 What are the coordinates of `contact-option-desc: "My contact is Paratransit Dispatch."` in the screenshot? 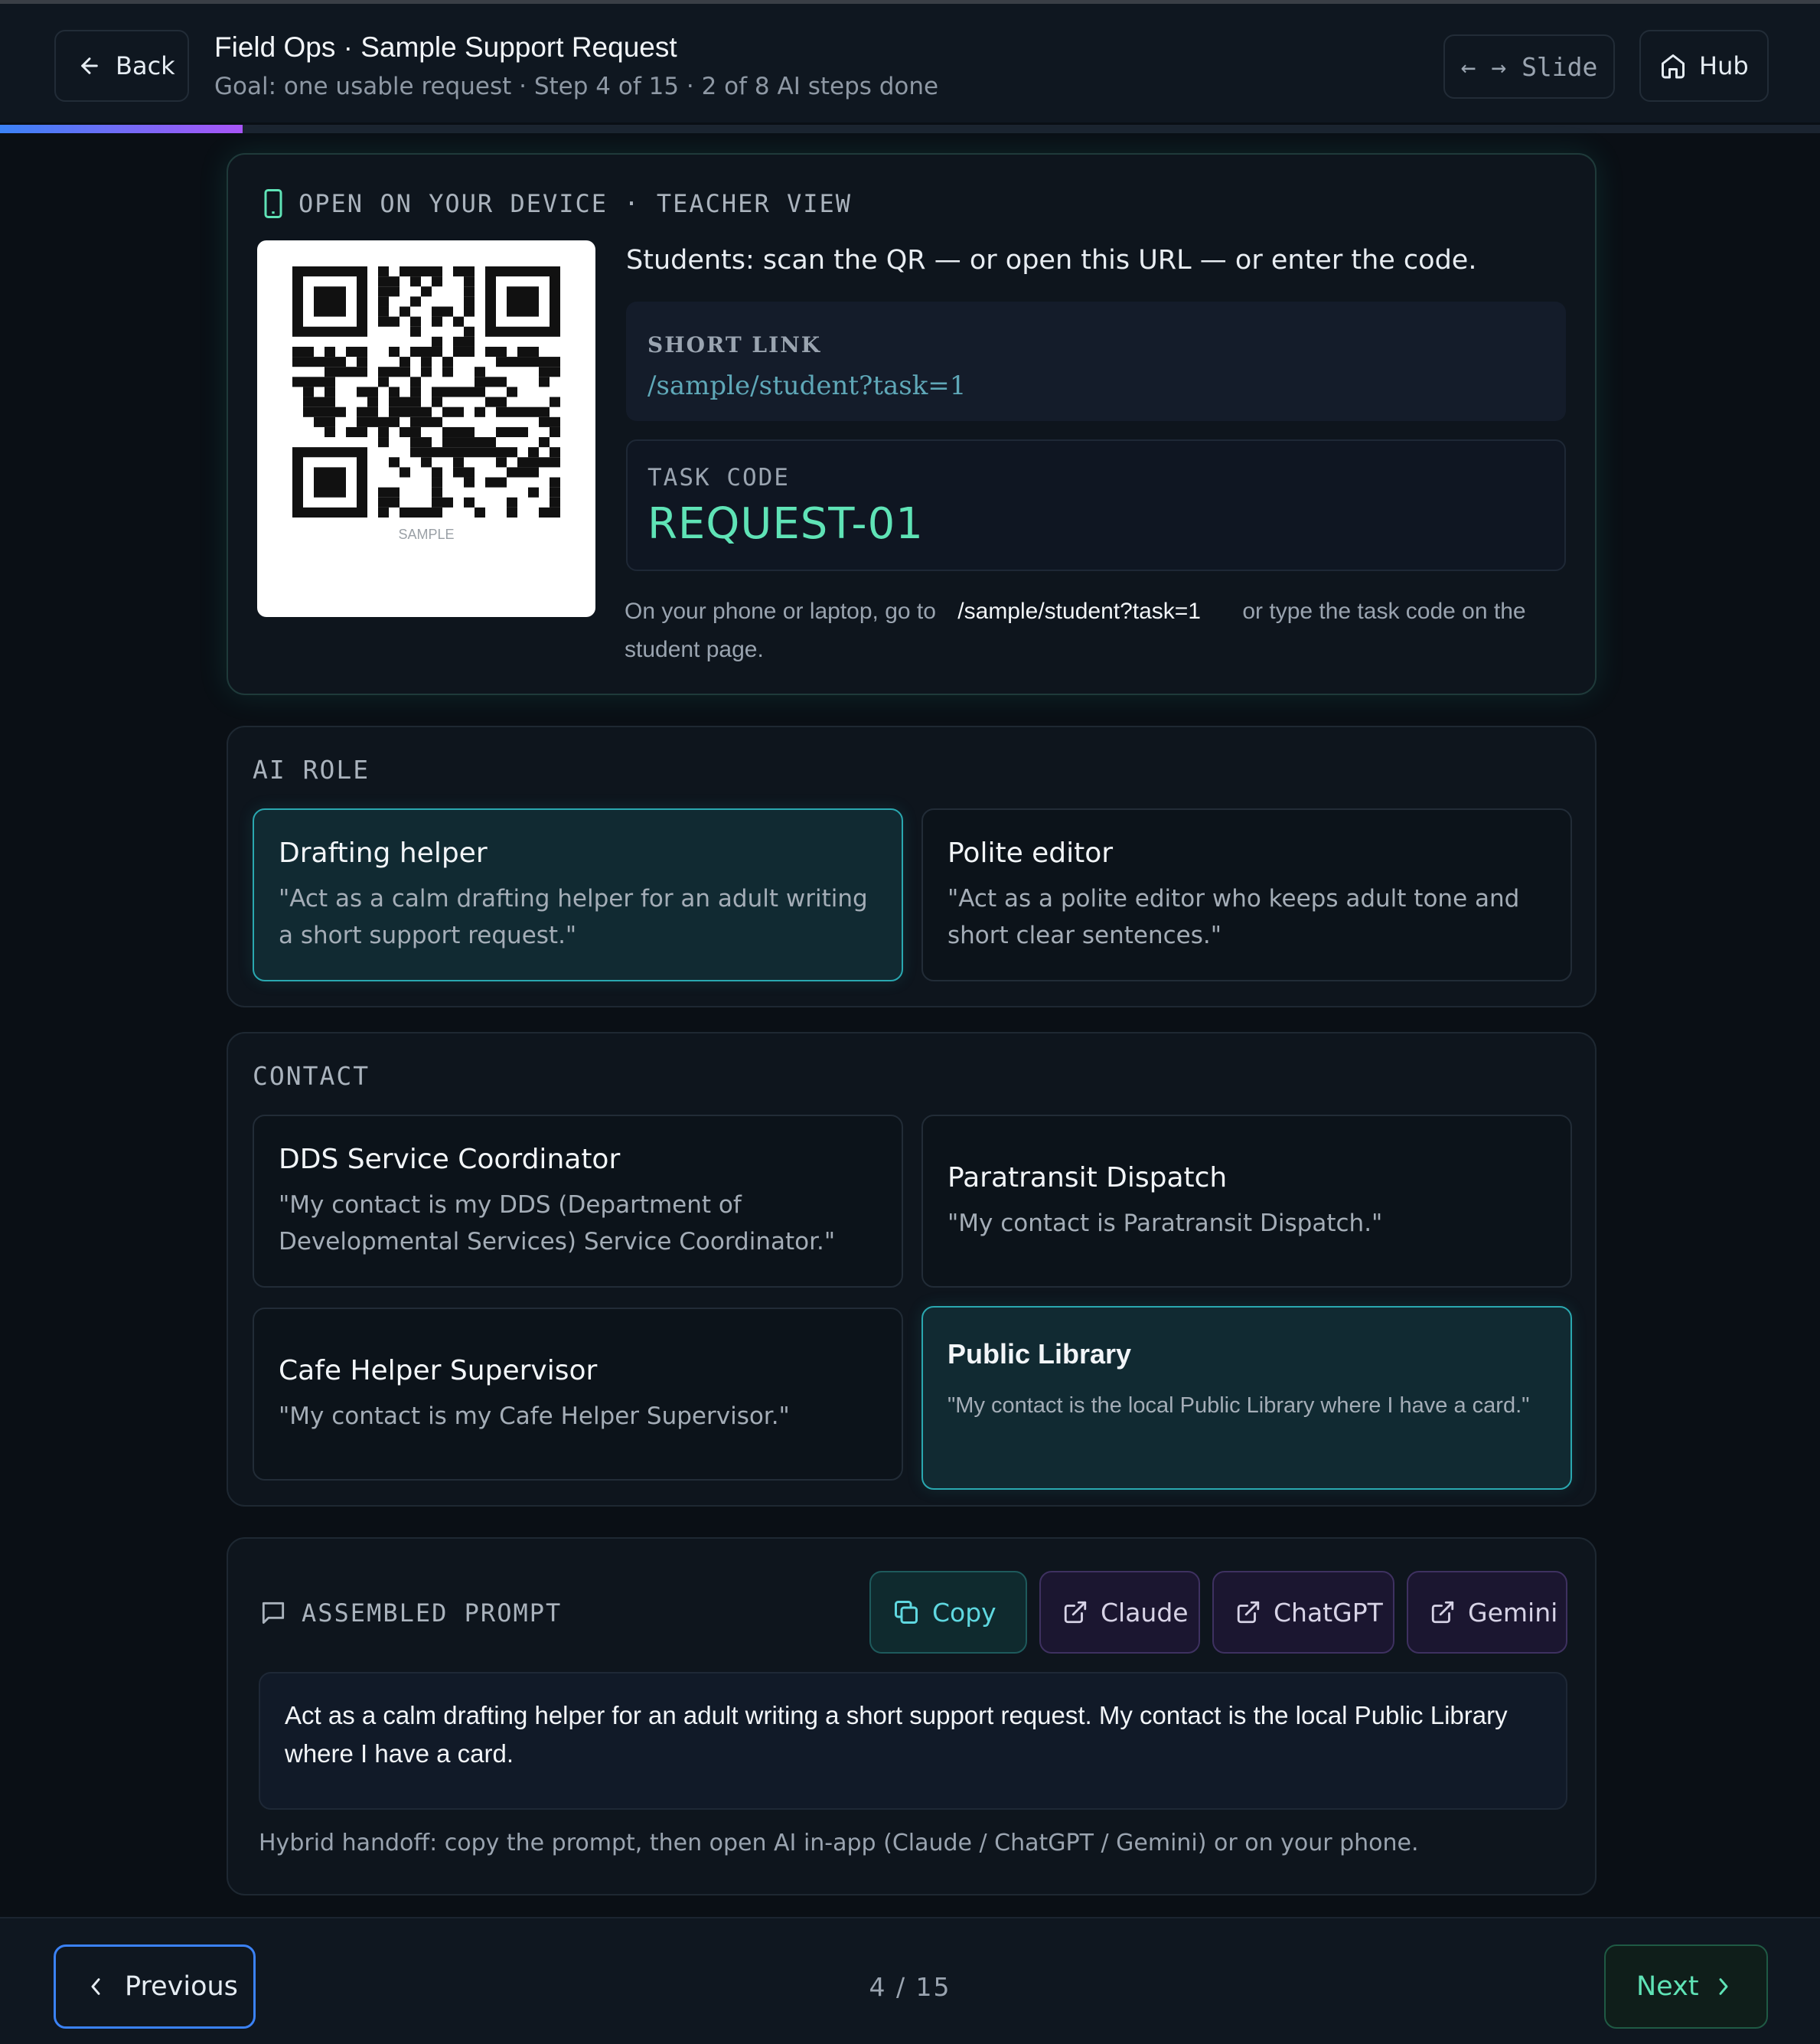 It's located at (1165, 1223).